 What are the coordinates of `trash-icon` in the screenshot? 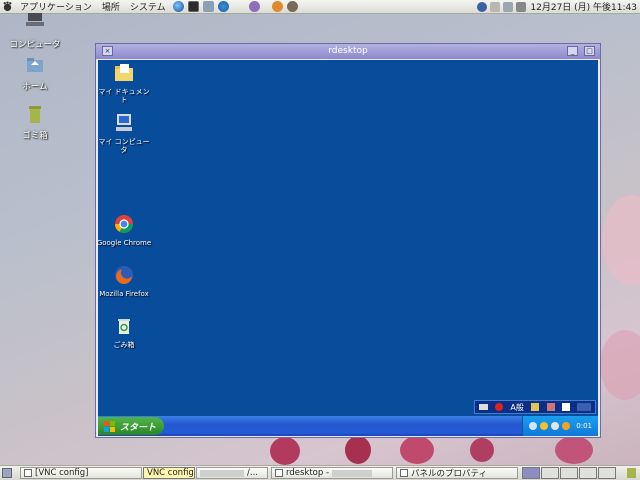 It's located at (35, 114).